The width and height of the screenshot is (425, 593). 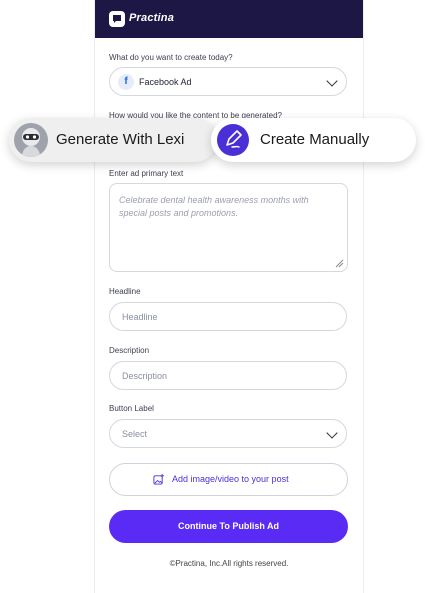 I want to click on headline-label: Headline, so click(x=125, y=291).